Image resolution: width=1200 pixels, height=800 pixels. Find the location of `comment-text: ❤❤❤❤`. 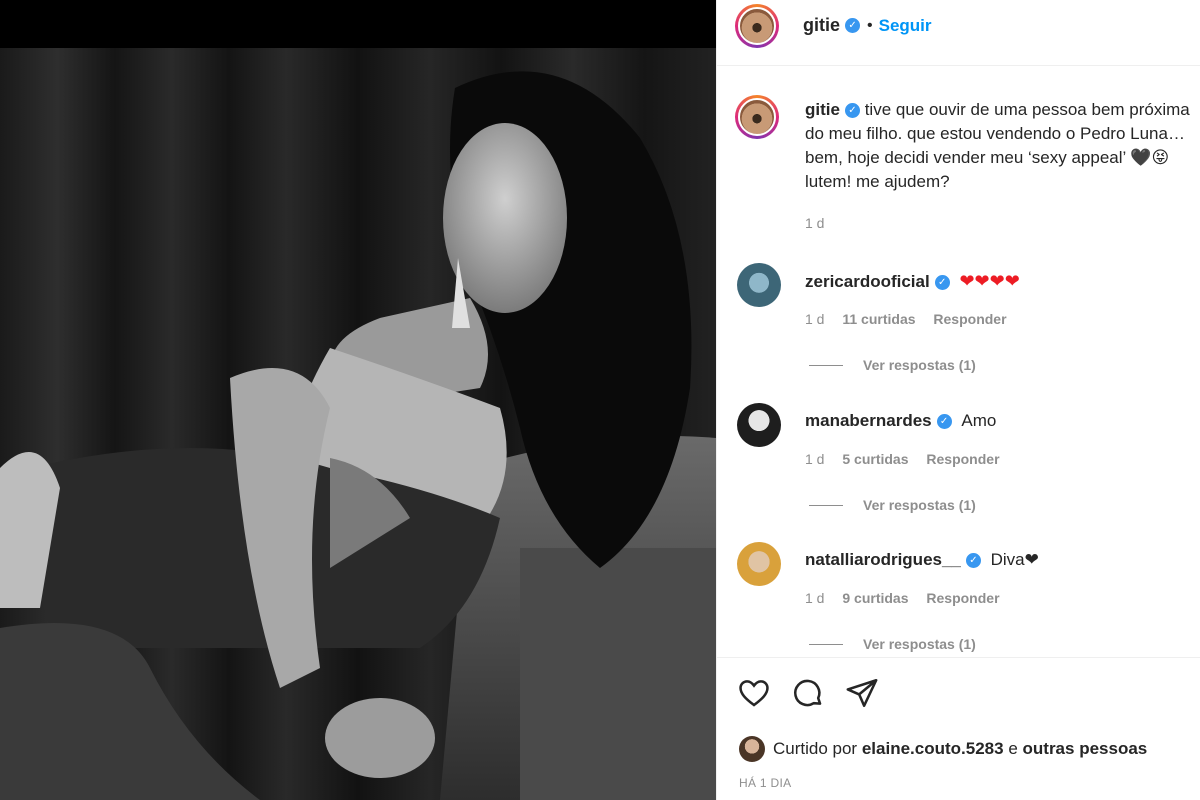

comment-text: ❤❤❤❤ is located at coordinates (989, 281).